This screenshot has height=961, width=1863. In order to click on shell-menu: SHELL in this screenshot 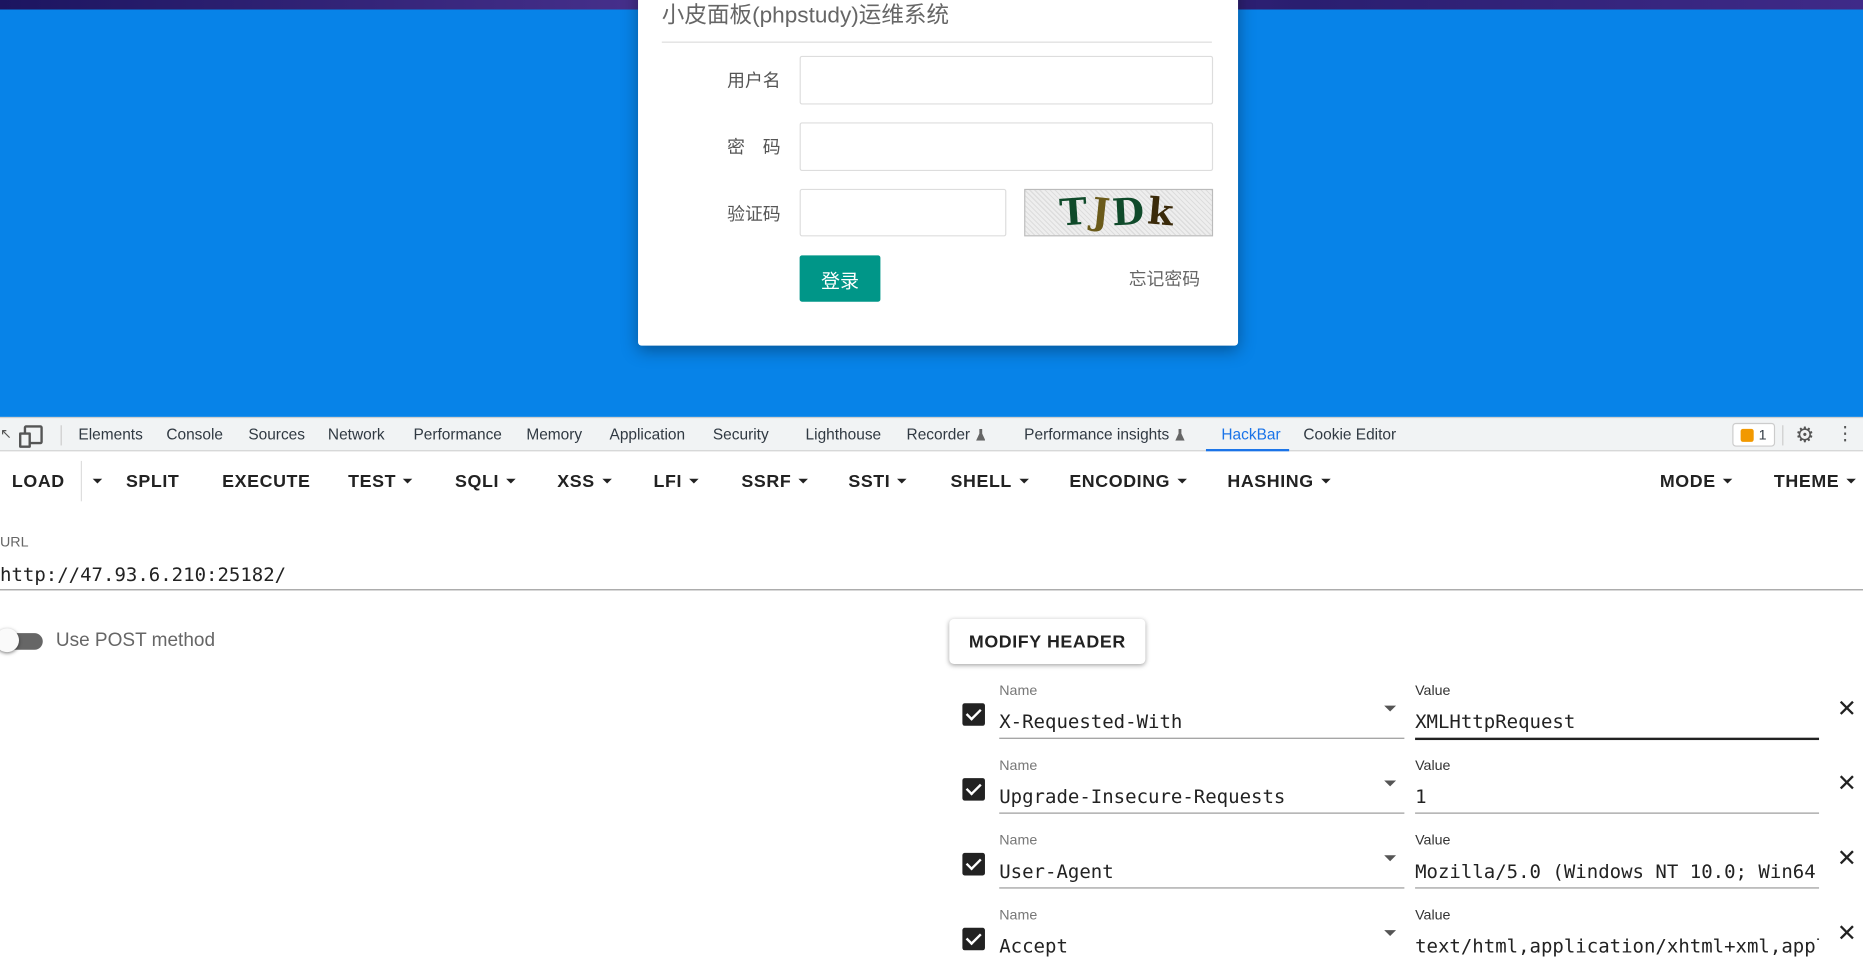, I will do `click(990, 482)`.